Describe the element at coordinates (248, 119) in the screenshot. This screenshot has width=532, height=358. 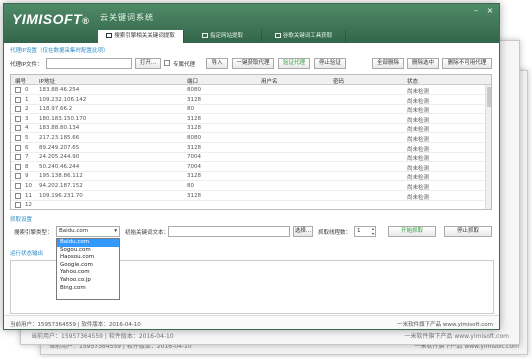
I see `table-row: 3 180.183.150.170 3128 尚未检测` at that location.